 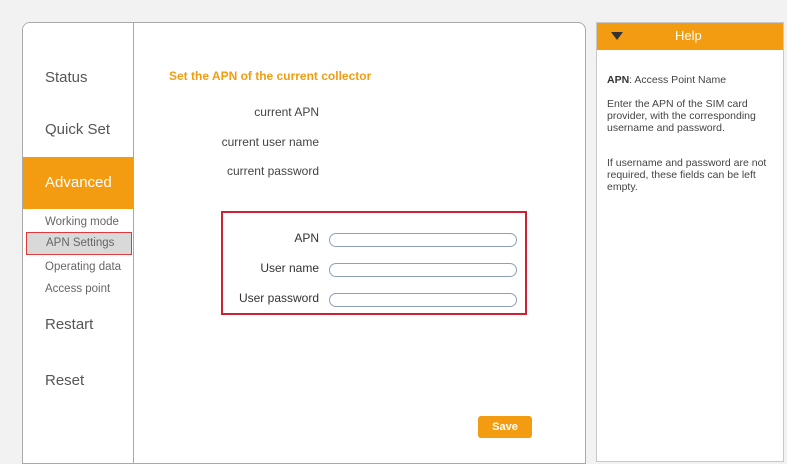 I want to click on sidebar-item-reset: Reset, so click(x=78, y=381).